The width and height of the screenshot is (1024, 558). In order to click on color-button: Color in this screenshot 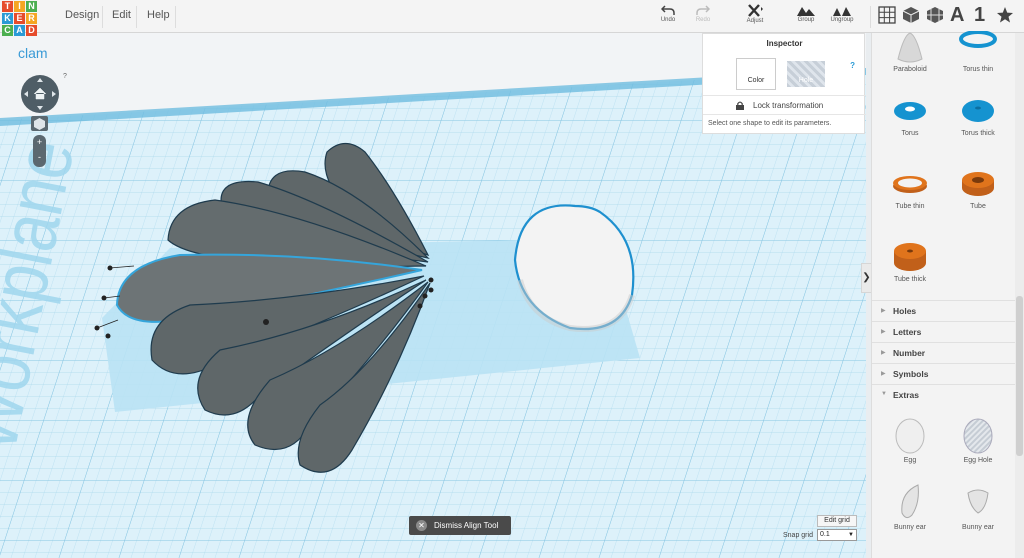, I will do `click(756, 74)`.